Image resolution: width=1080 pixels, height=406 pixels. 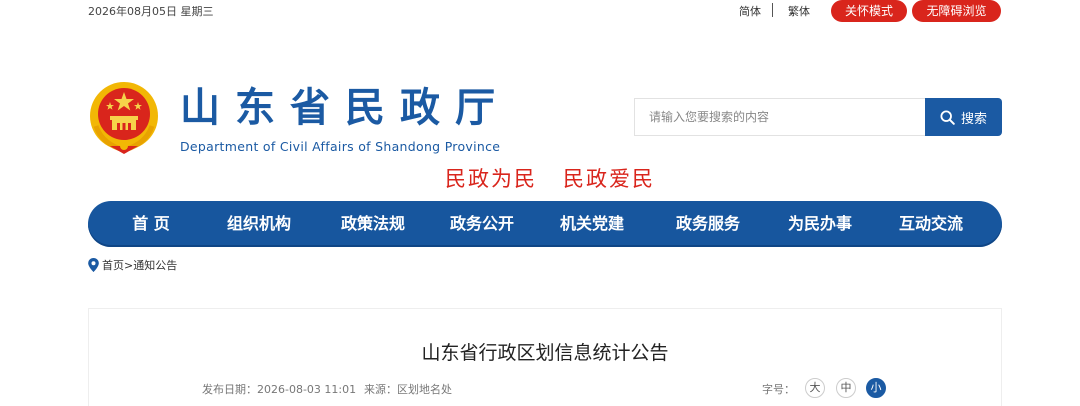 I want to click on top-bar: 2026年08月05日 星期三 简体 繁体 关怀模式 无障碍浏览, so click(x=540, y=12).